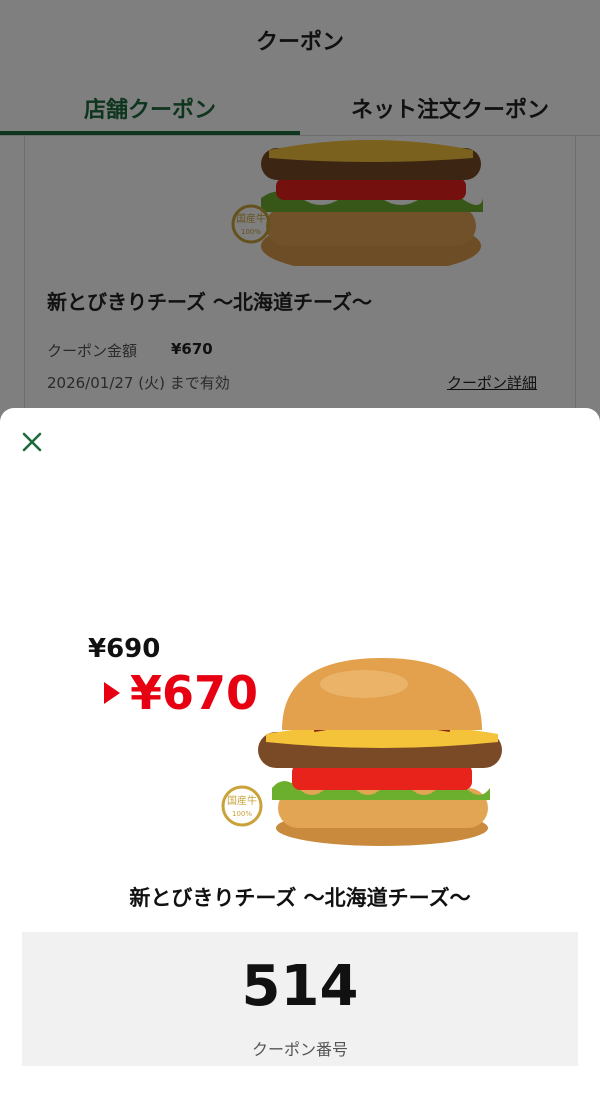  Describe the element at coordinates (300, 986) in the screenshot. I see `coupon-number: 514` at that location.